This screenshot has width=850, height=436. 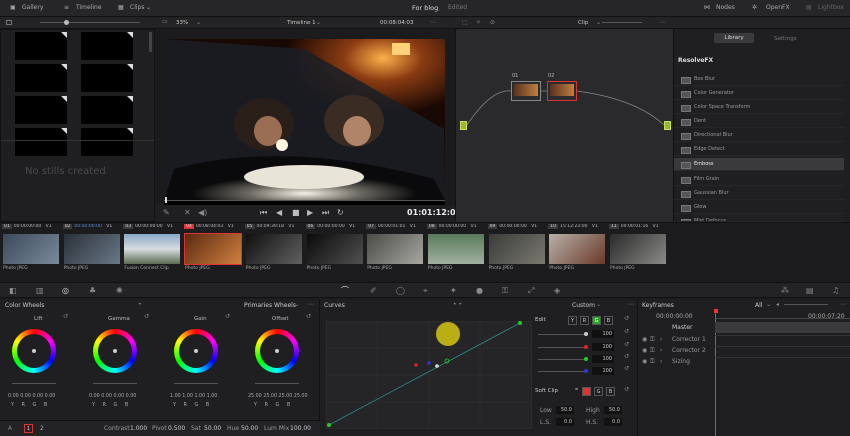 I want to click on keyframe-row-corrector2: Corrector 2, so click(x=689, y=350).